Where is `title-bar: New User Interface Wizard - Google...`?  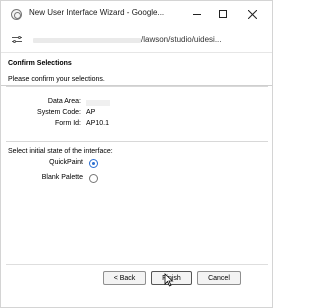 title-bar: New User Interface Wizard - Google... is located at coordinates (136, 14).